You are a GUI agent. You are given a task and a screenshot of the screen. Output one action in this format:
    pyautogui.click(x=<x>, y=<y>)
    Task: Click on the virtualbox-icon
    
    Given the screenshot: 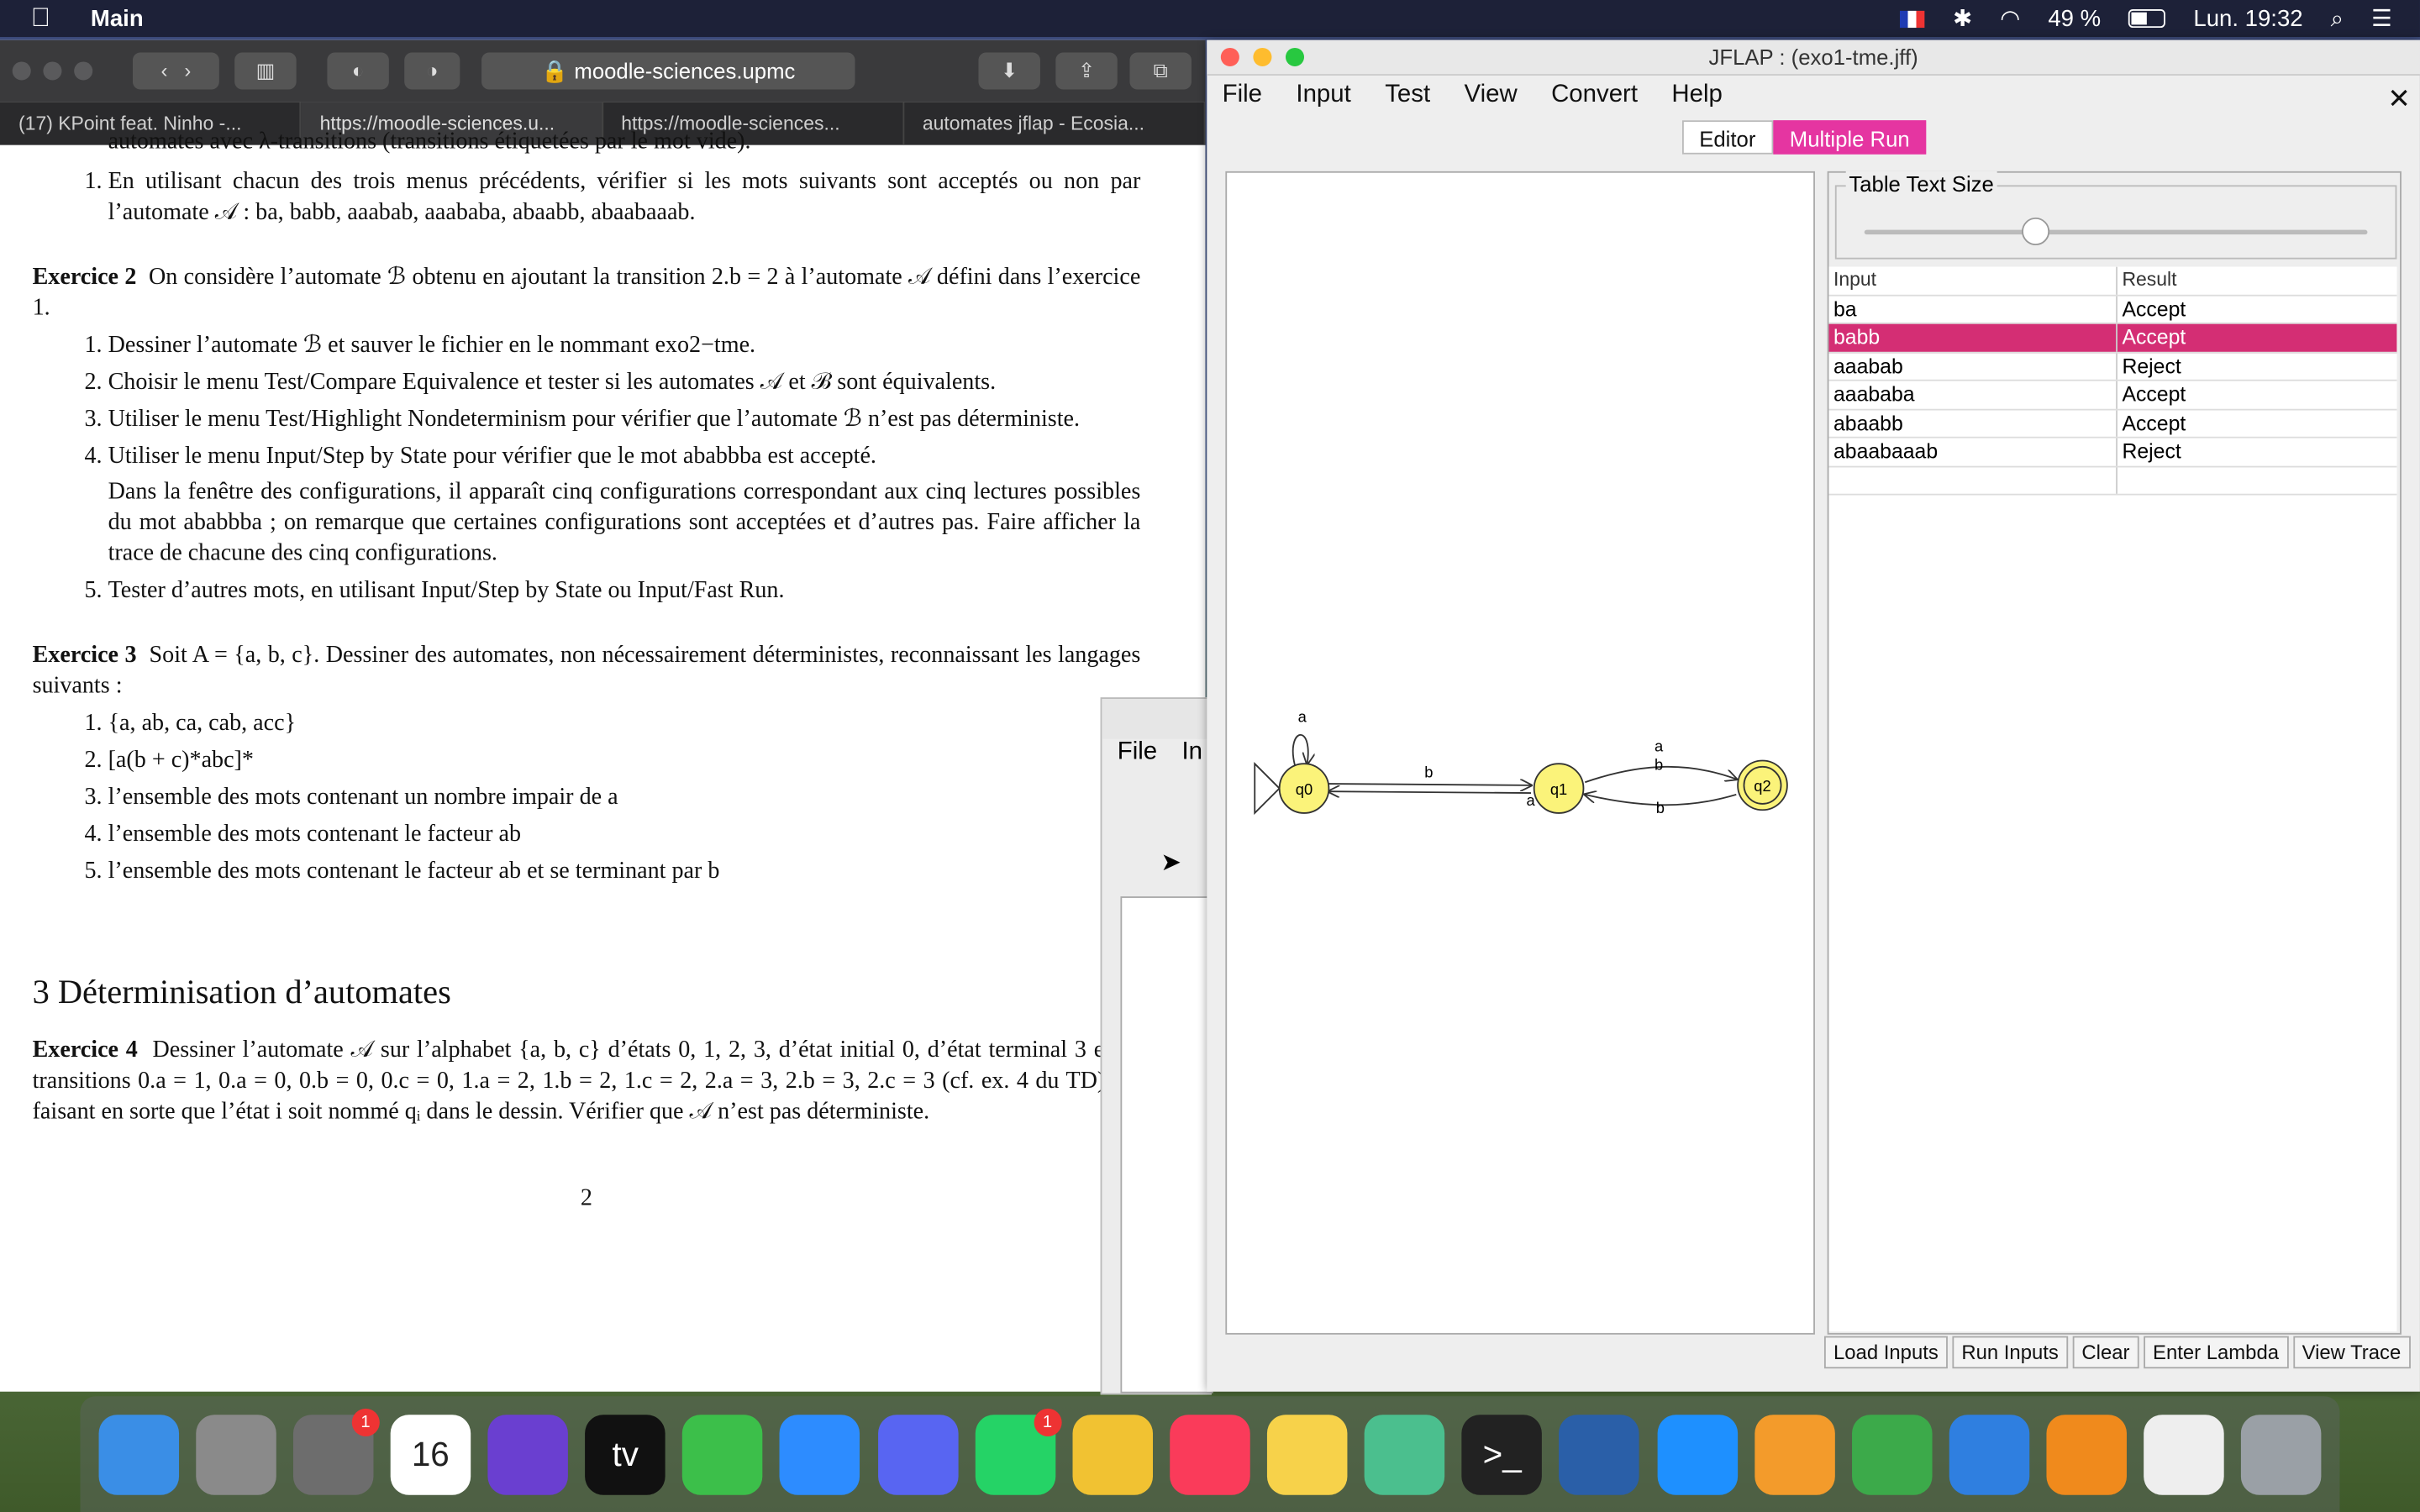 What is the action you would take?
    pyautogui.click(x=1599, y=1454)
    